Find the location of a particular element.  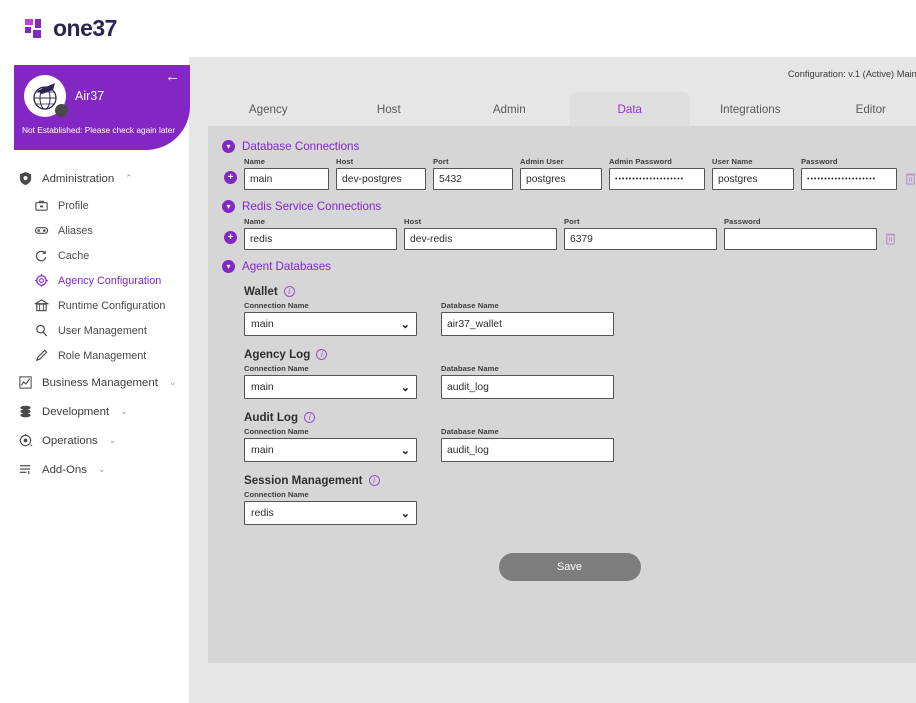

session-management-connection-group: Connection Name redis ⌄ is located at coordinates (330, 507).